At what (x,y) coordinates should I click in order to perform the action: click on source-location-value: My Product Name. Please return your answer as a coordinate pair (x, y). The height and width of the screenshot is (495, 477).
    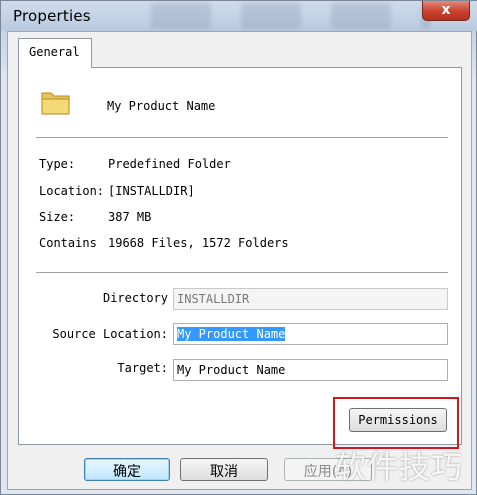
    Looking at the image, I should click on (231, 334).